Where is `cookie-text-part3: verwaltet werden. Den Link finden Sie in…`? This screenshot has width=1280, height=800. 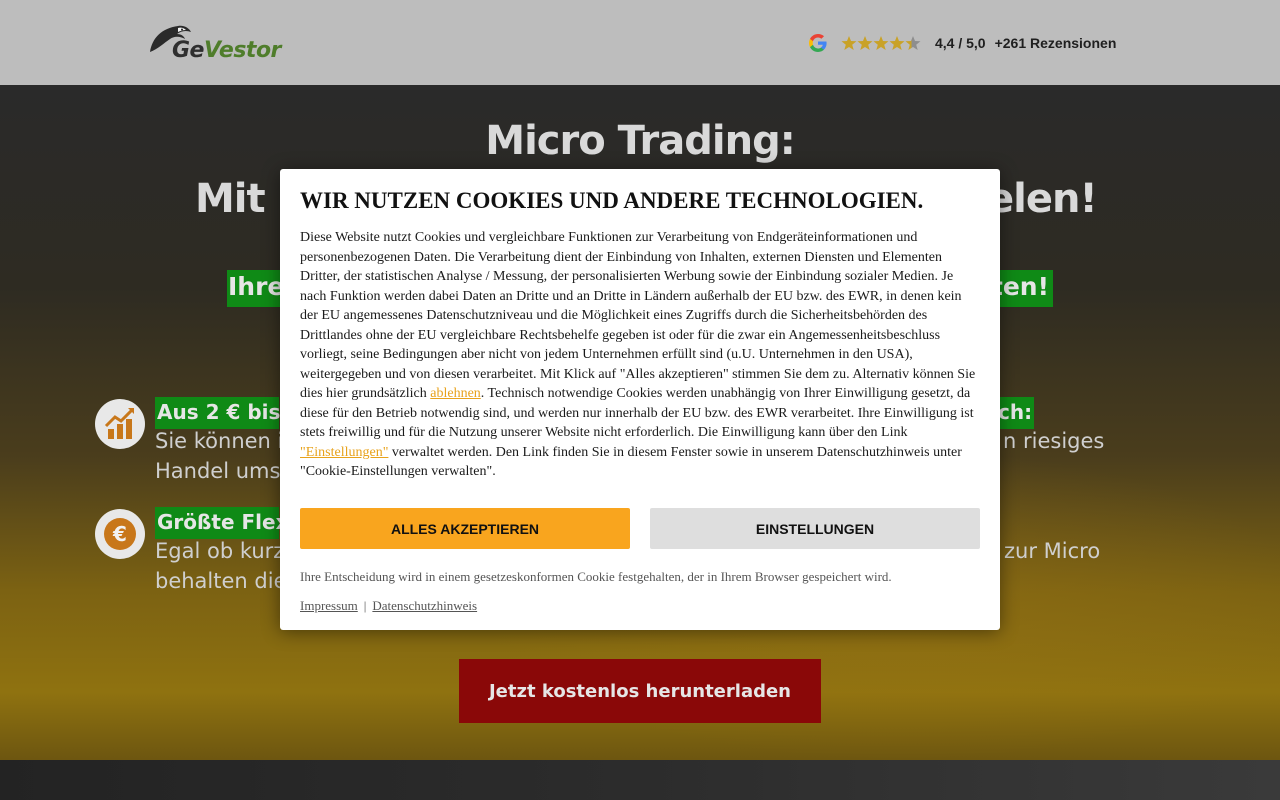 cookie-text-part3: verwaltet werden. Den Link finden Sie in… is located at coordinates (631, 462).